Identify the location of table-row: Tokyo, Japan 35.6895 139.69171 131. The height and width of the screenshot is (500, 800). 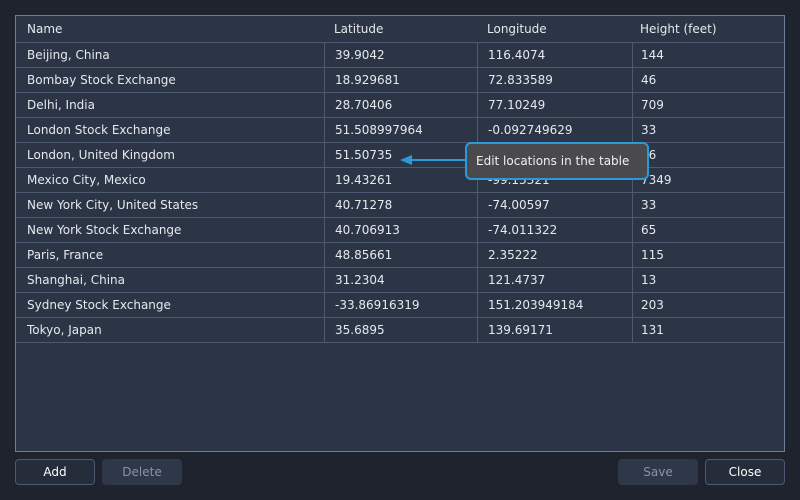
(400, 330).